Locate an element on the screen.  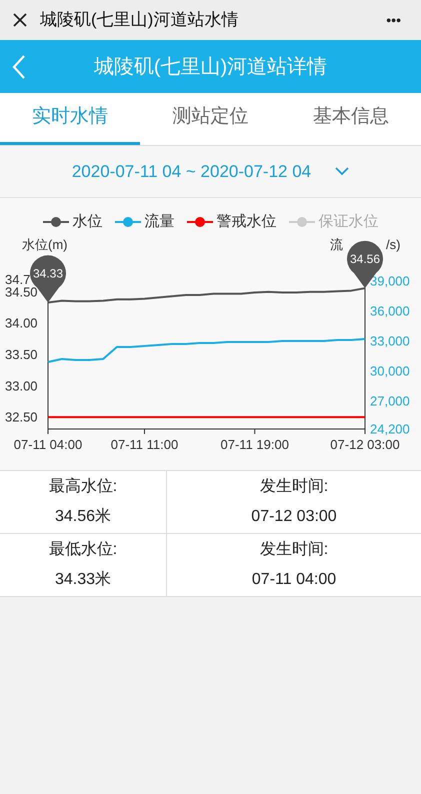
pin-label: 34.56 is located at coordinates (365, 259).